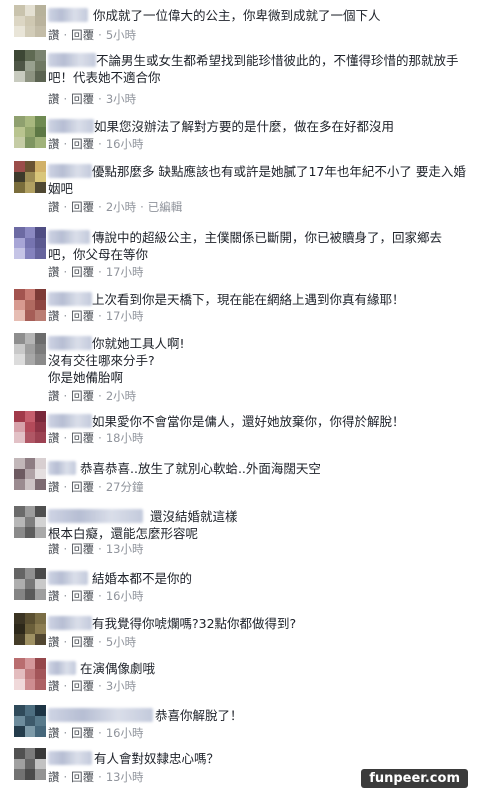 The image size is (484, 792). Describe the element at coordinates (157, 758) in the screenshot. I see `comment-text: 有人會對奴隸忠心嗎？` at that location.